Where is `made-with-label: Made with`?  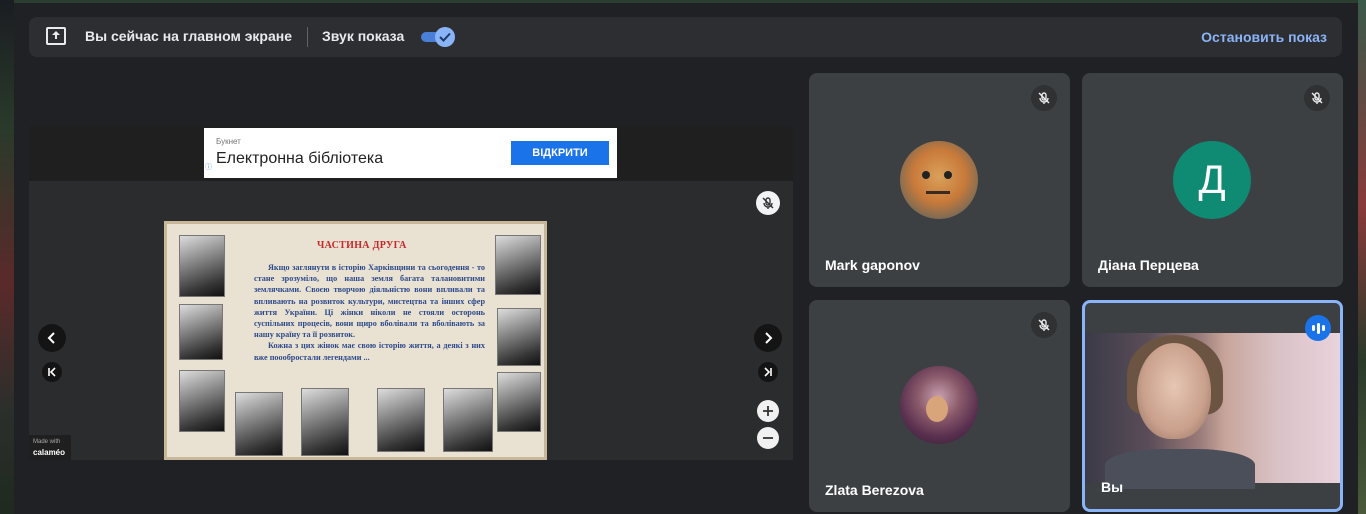 made-with-label: Made with is located at coordinates (47, 442).